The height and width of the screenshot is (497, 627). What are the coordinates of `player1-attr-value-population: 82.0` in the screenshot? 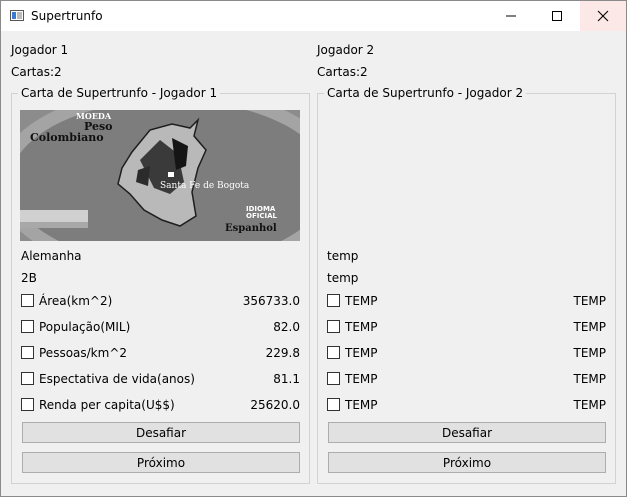 It's located at (286, 327).